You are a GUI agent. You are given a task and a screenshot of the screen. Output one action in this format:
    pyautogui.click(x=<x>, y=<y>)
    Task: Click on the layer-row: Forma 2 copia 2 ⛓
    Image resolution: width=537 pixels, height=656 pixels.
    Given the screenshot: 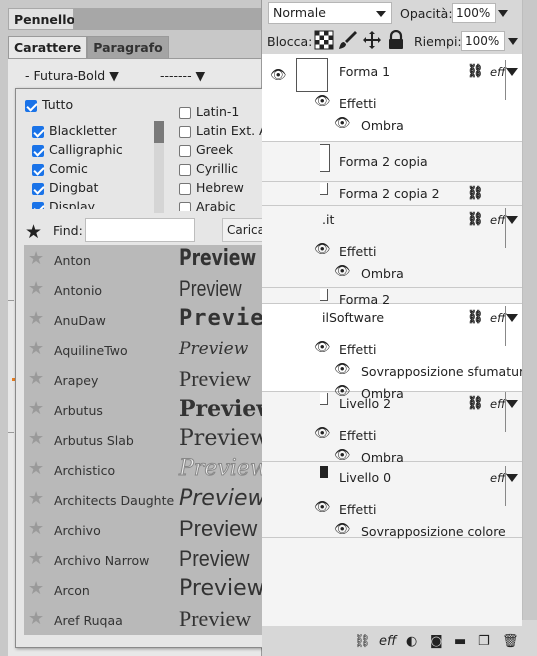 What is the action you would take?
    pyautogui.click(x=392, y=194)
    